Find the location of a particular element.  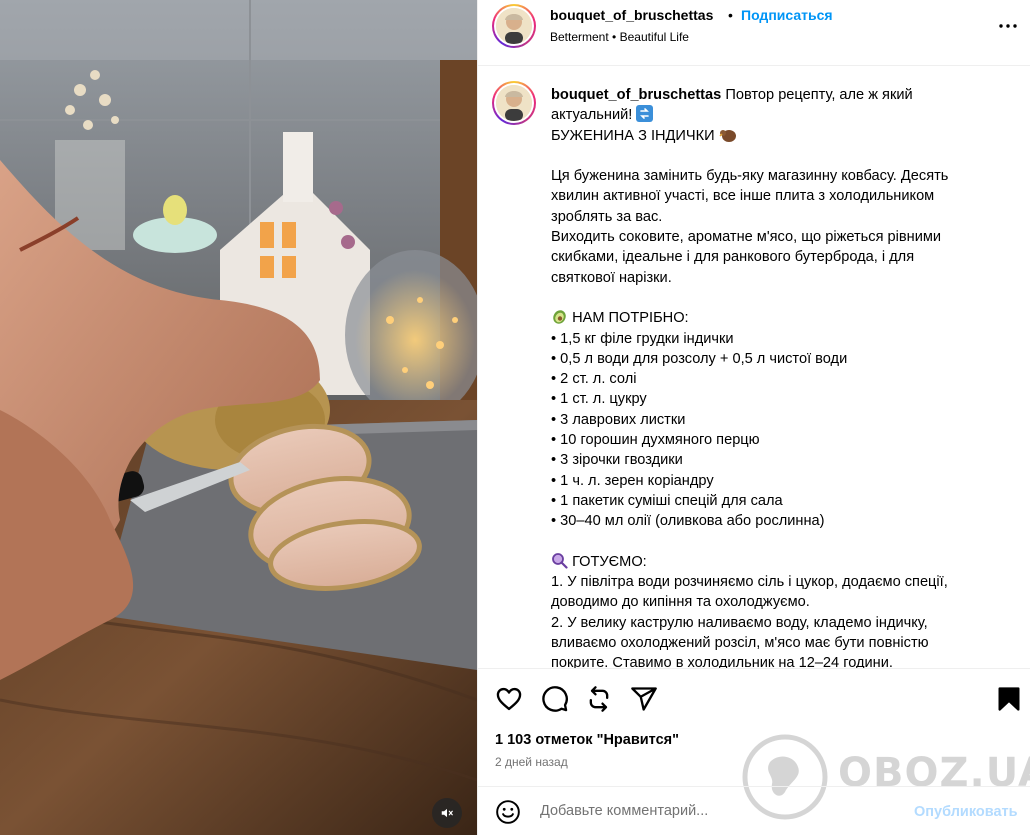

caption-avatar is located at coordinates (514, 103).